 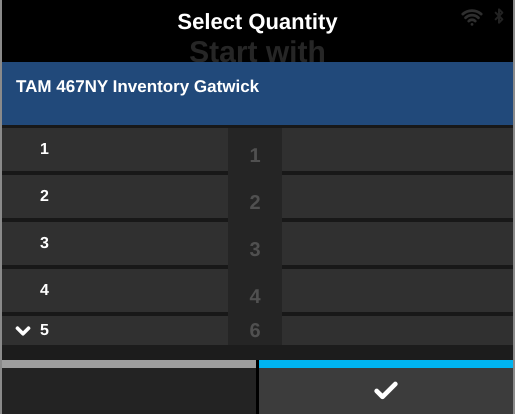 I want to click on quantity-option: 1, so click(x=115, y=149).